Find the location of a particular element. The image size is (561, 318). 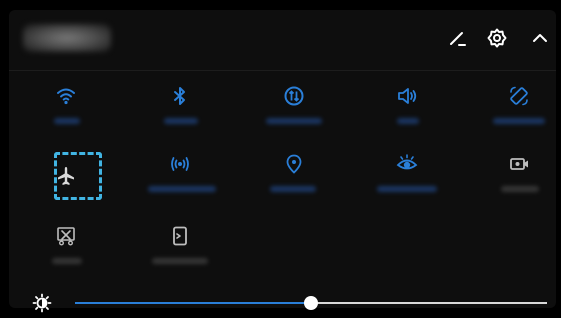

toggle-wifi is located at coordinates (66, 114).